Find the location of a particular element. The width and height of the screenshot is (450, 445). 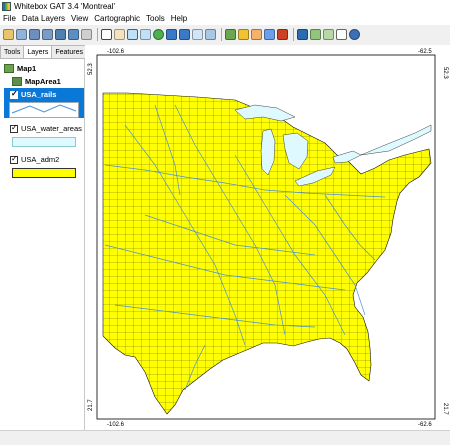

pan-icon is located at coordinates (119, 34).